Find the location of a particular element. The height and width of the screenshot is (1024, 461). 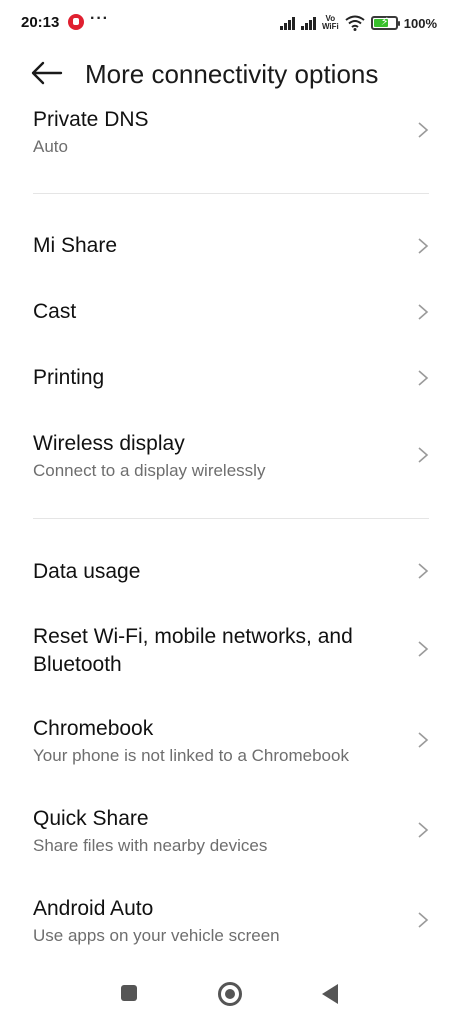

status-bar: 20:13 ··· Vo WiFi ⚡ 100% is located at coordinates (230, 24).